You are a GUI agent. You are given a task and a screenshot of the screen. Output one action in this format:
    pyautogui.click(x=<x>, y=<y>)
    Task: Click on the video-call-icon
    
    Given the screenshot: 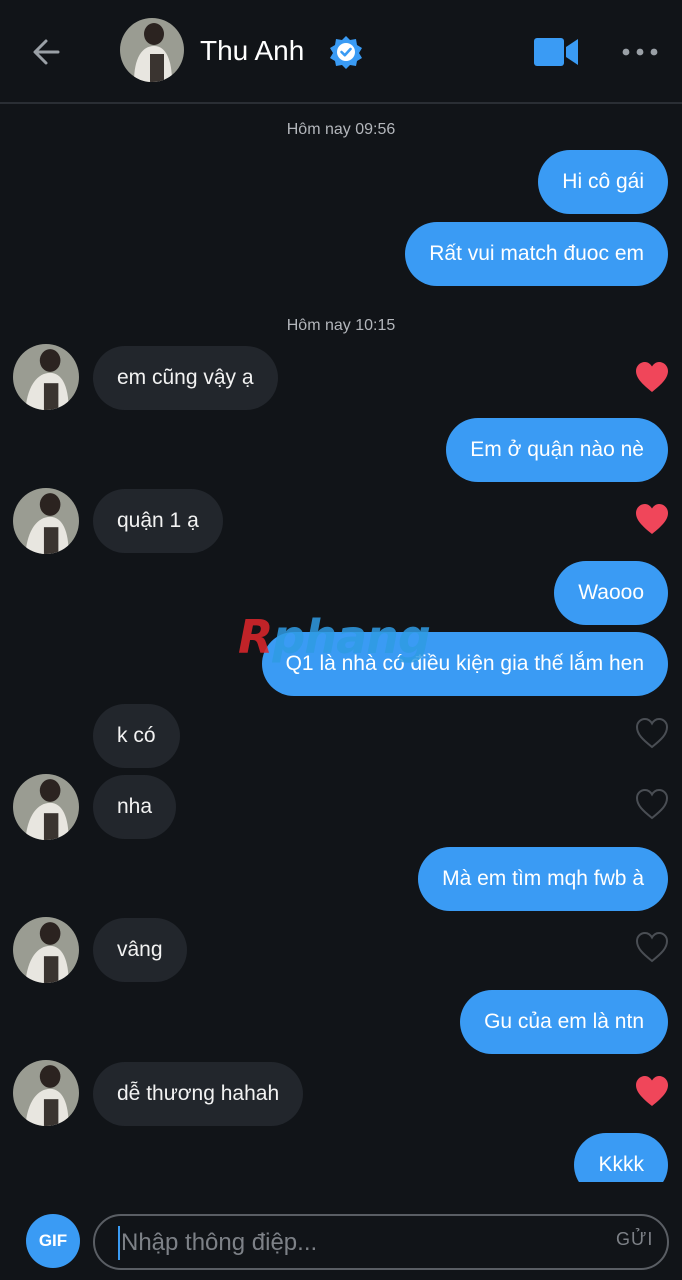 What is the action you would take?
    pyautogui.click(x=556, y=52)
    